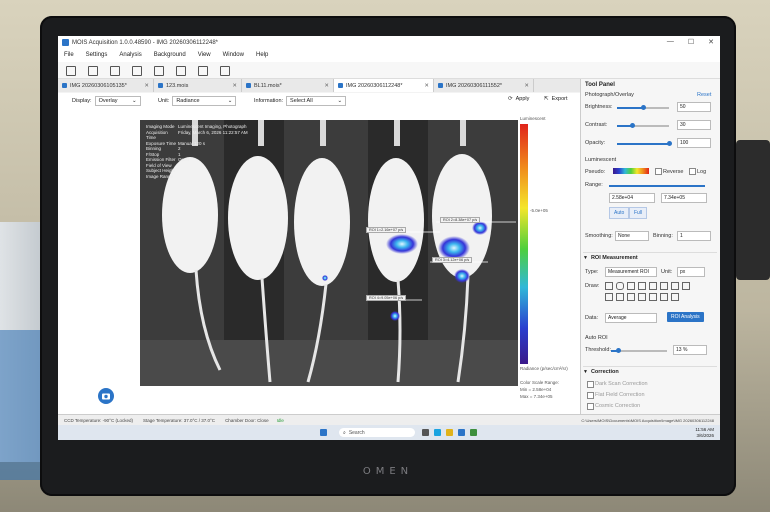 This screenshot has height=512, width=770. I want to click on grid-icon, so click(203, 71).